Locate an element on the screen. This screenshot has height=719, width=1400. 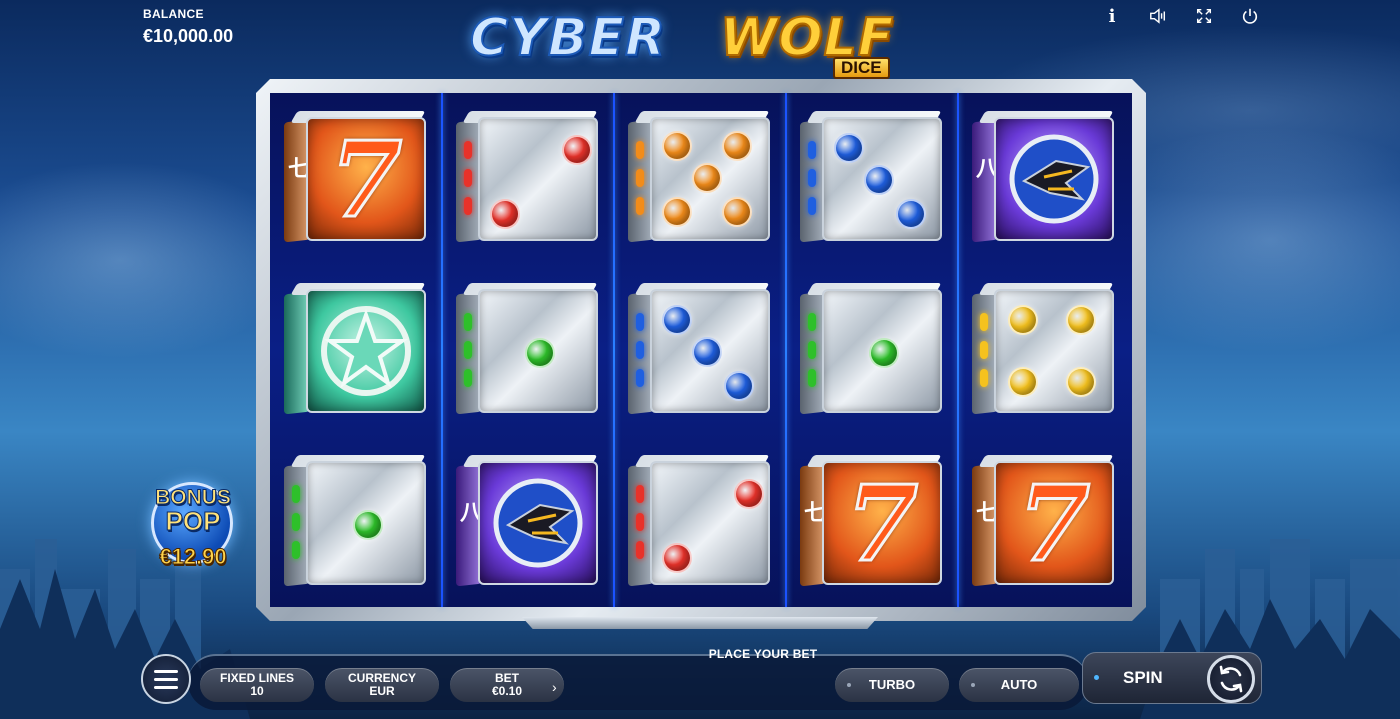
symbol-star-green is located at coordinates (357, 349).